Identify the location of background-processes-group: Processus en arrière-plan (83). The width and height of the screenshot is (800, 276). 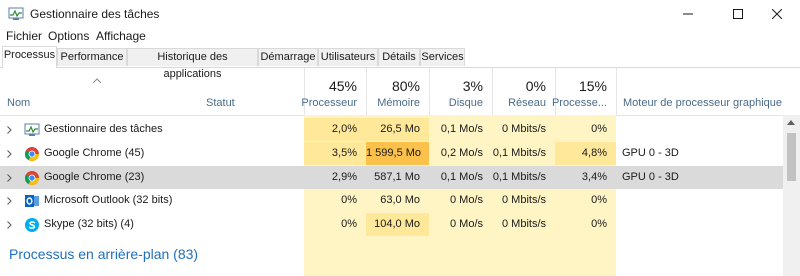
(103, 254).